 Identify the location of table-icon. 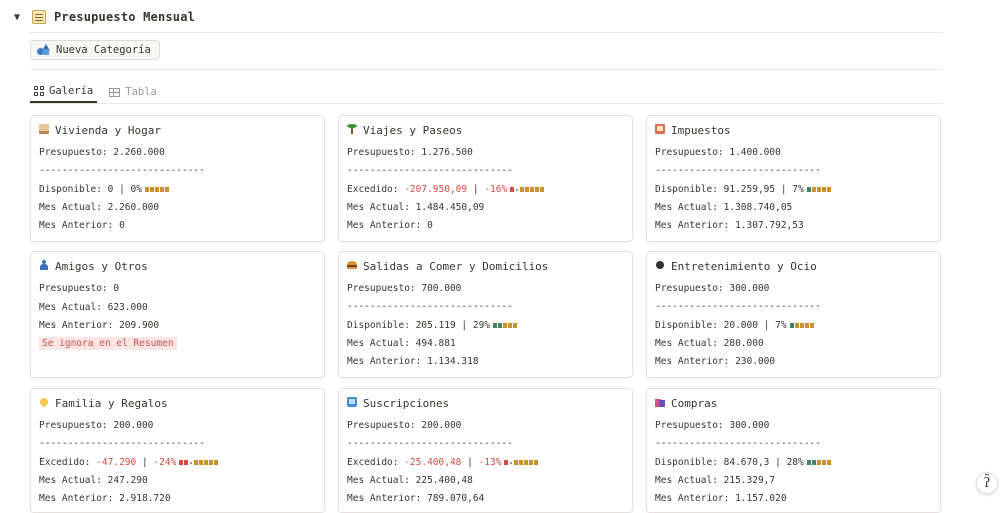
(115, 92).